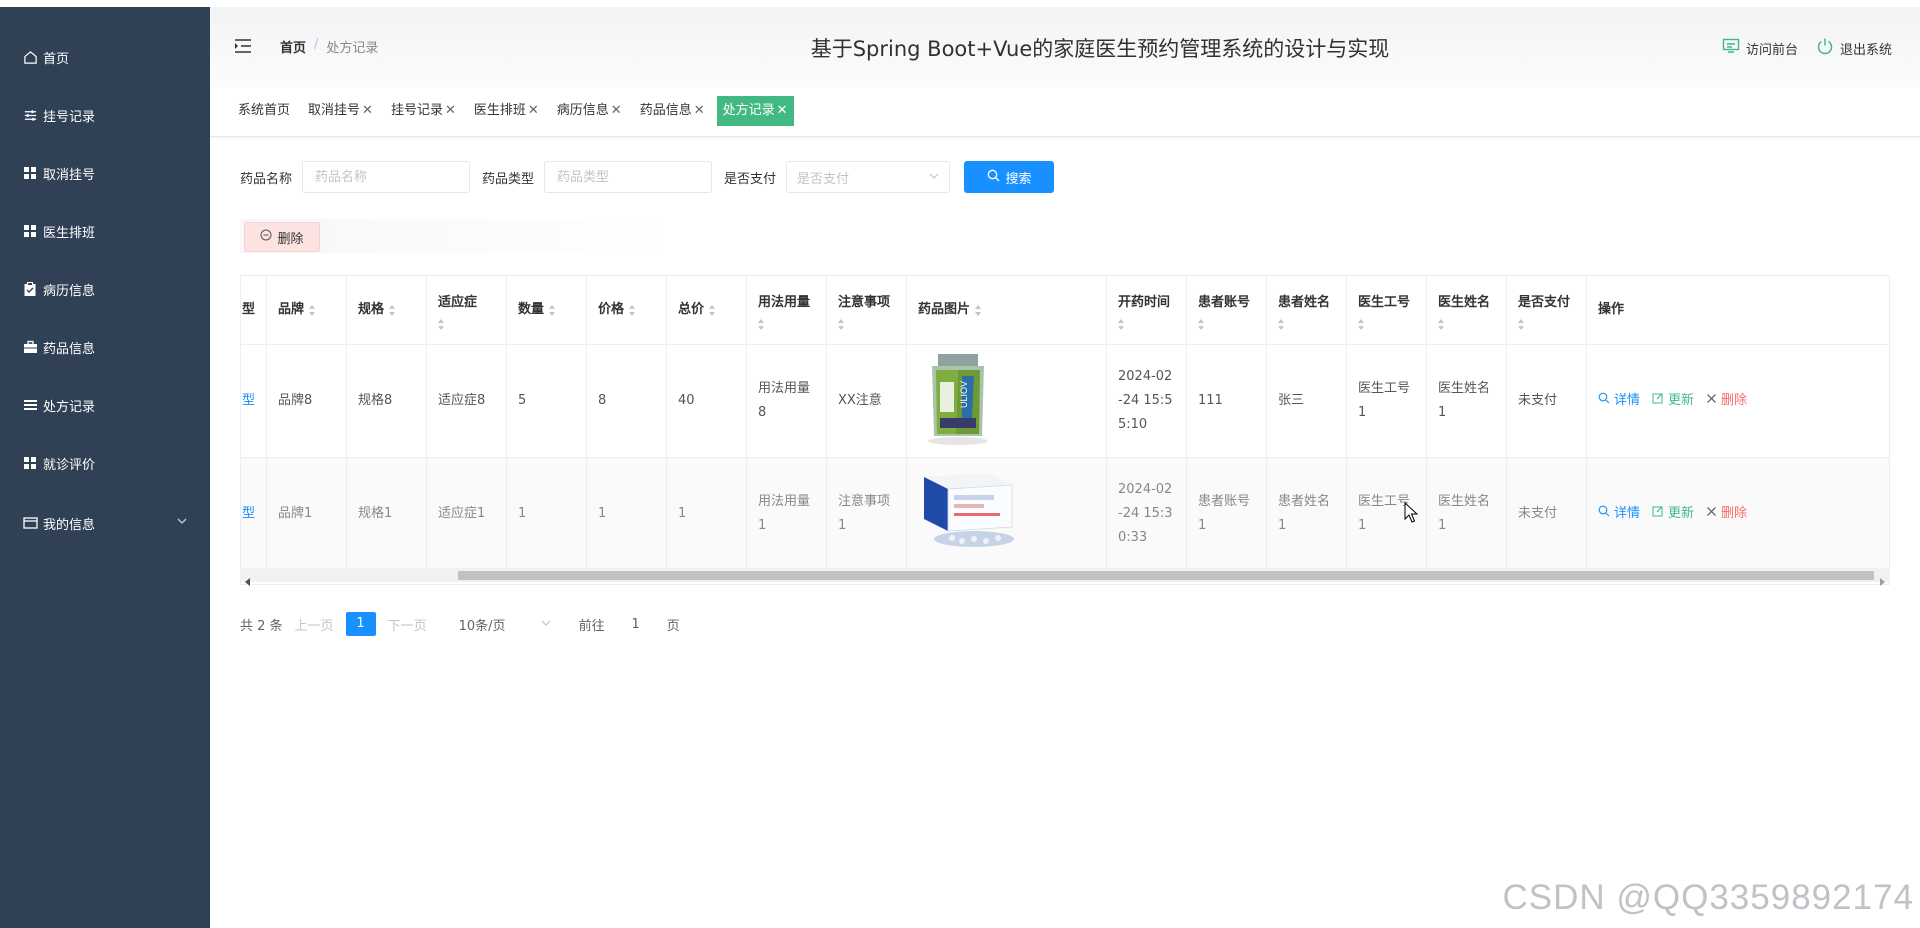  What do you see at coordinates (958, 401) in the screenshot?
I see `drug-bottle-image: ULIOV` at bounding box center [958, 401].